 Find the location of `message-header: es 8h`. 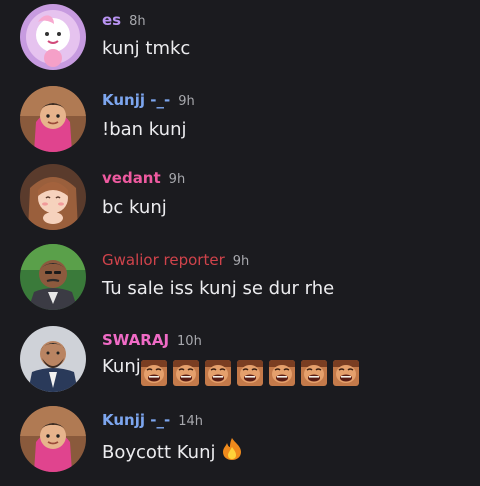

message-header: es 8h is located at coordinates (124, 19).